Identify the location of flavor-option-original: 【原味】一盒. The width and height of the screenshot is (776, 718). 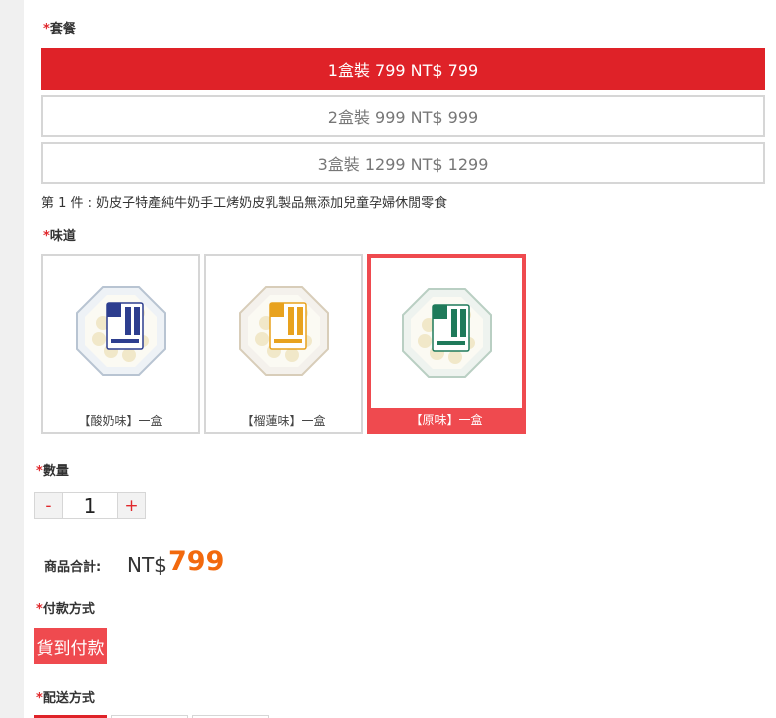
(446, 344).